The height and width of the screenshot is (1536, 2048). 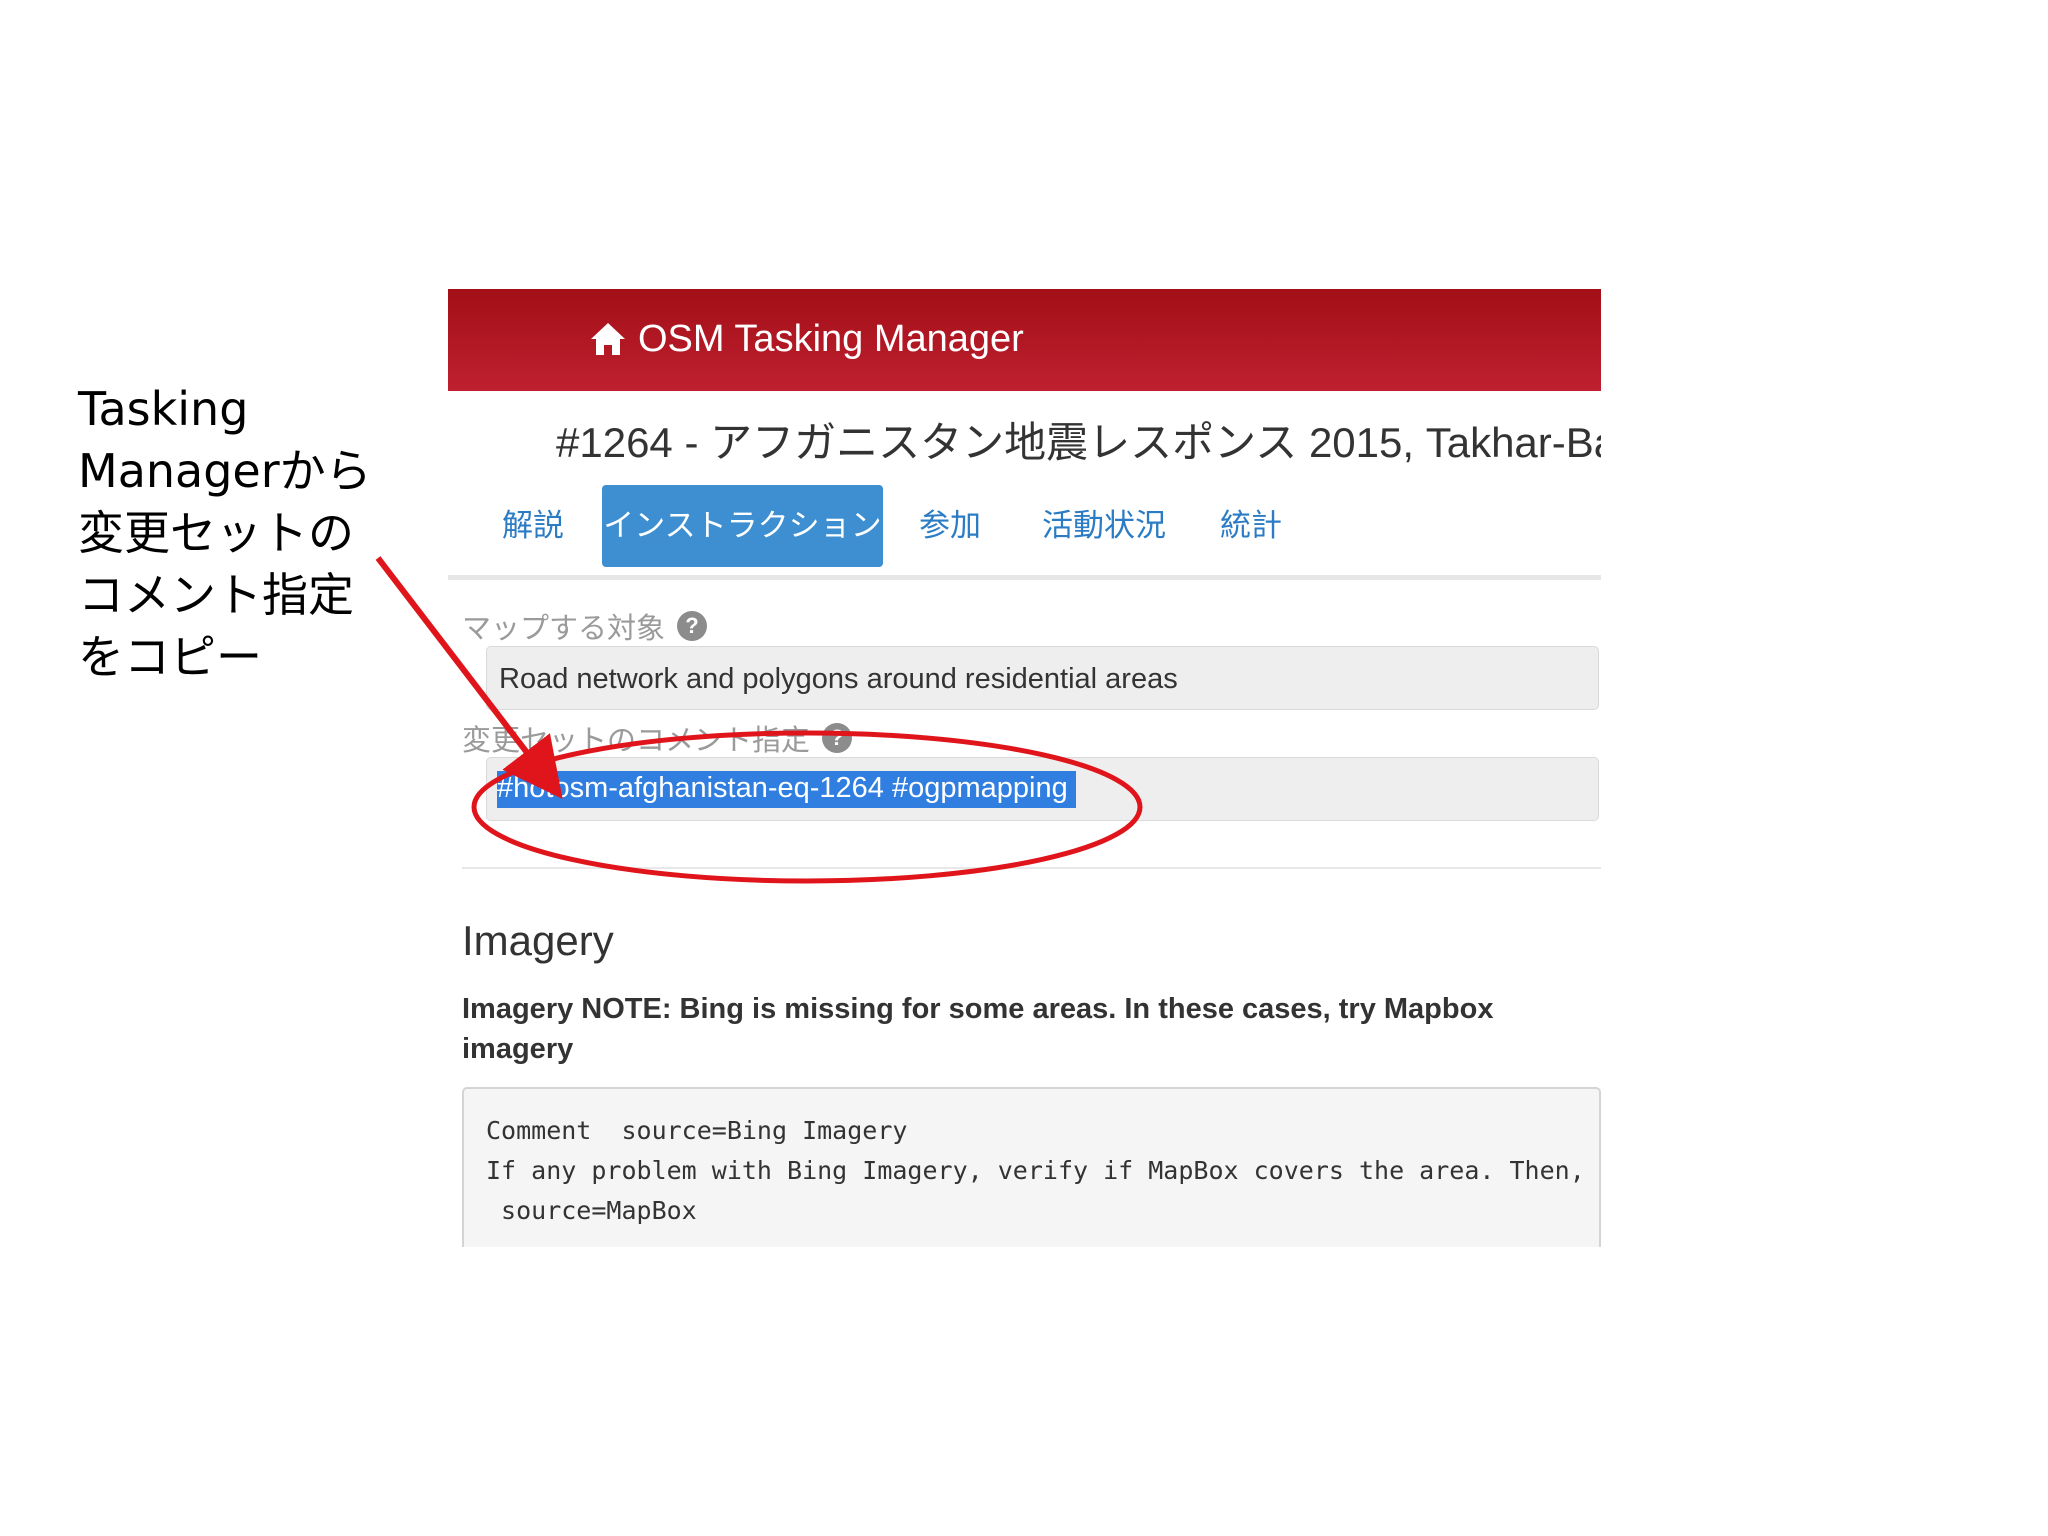 What do you see at coordinates (1024, 577) in the screenshot?
I see `tabs-divider` at bounding box center [1024, 577].